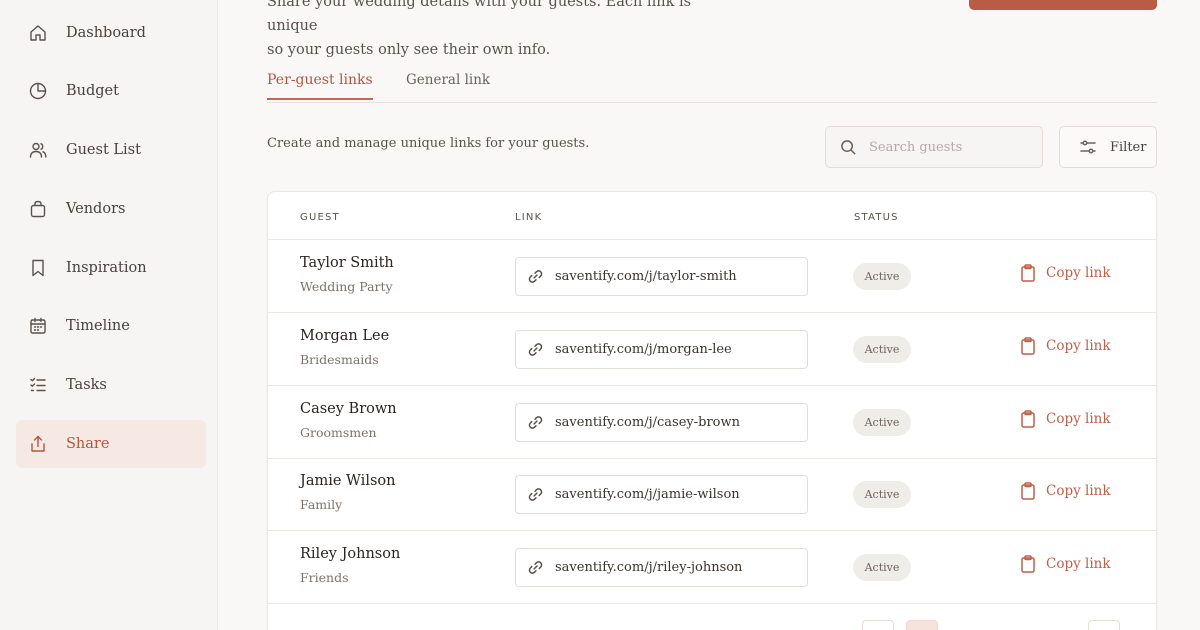 This screenshot has width=1200, height=630. I want to click on guest-link-field: saventify.com/j/casey-brown, so click(661, 422).